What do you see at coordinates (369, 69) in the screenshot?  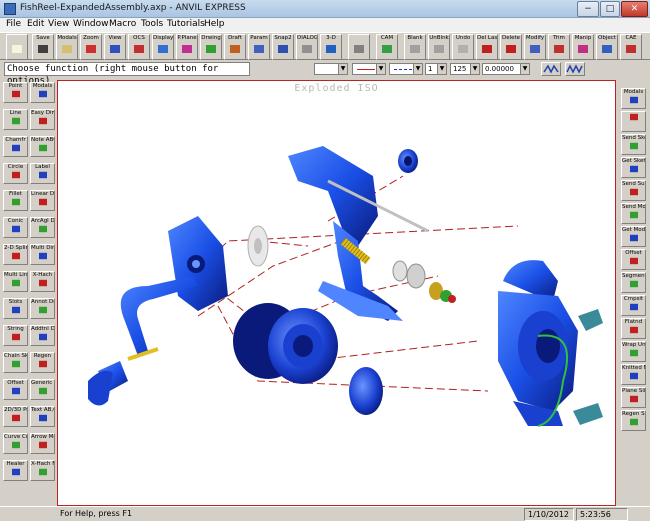 I see `line-style-select: ▼` at bounding box center [369, 69].